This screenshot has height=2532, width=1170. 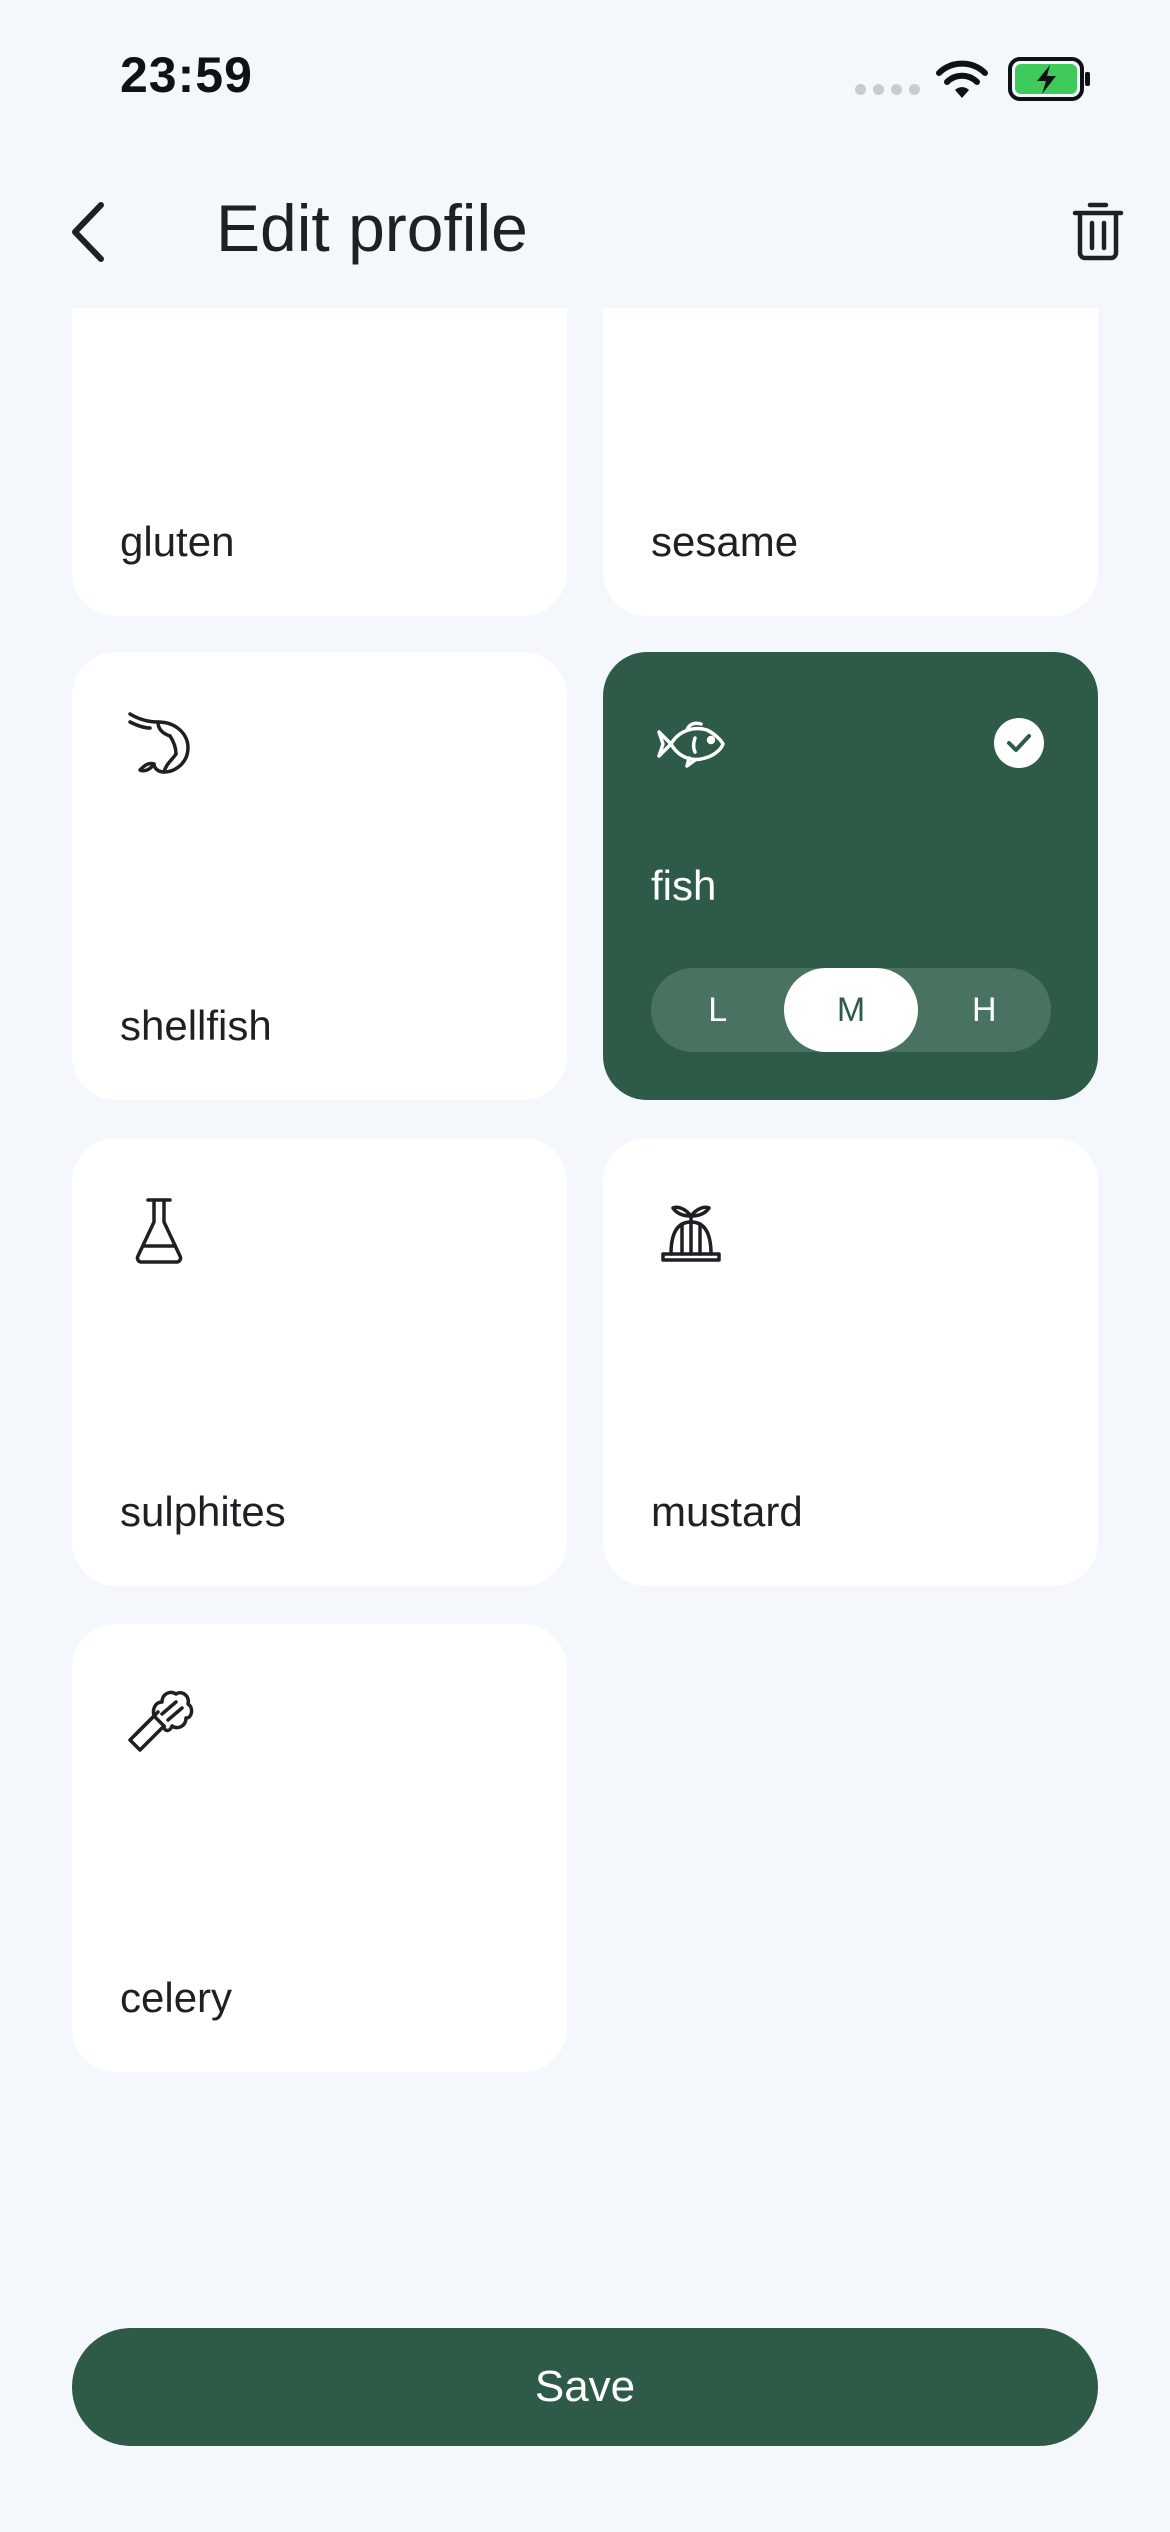 I want to click on delete-profile-button, so click(x=1098, y=230).